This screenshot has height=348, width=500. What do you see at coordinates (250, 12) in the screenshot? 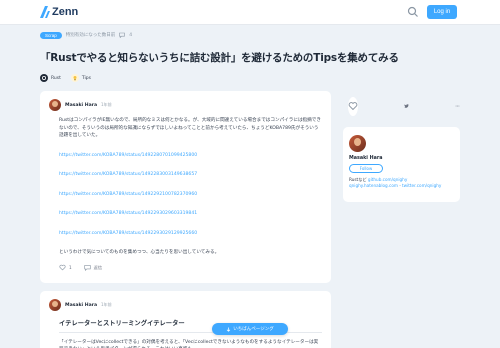
I see `header: Zenn Log in` at bounding box center [250, 12].